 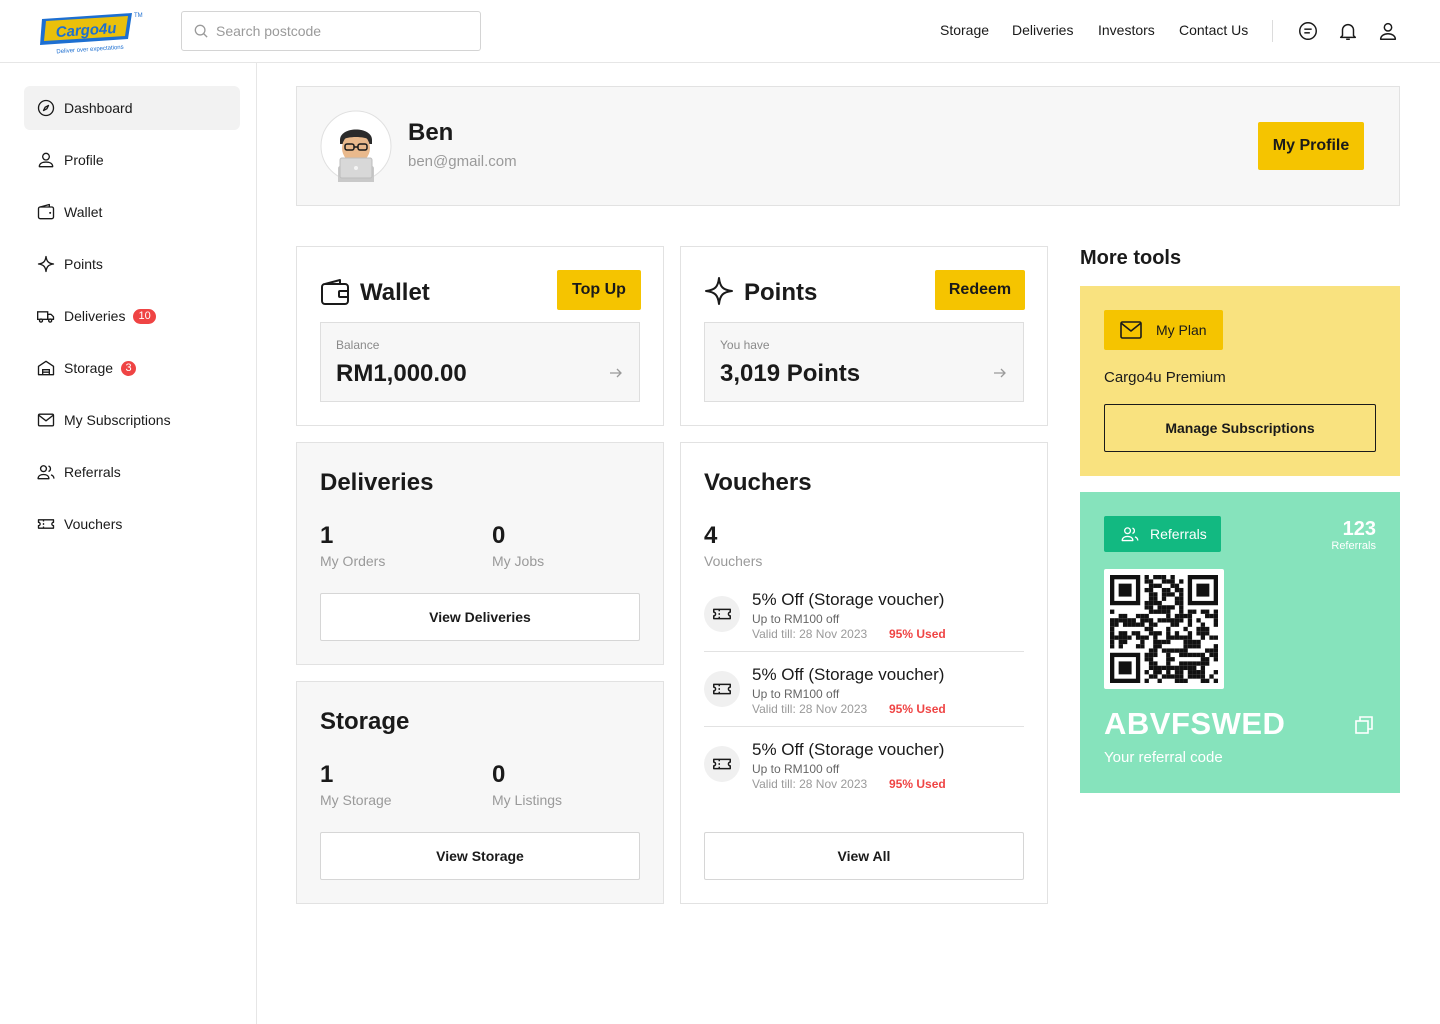 What do you see at coordinates (848, 146) in the screenshot?
I see `profile-card: Ben ben@gmail.com My Profile` at bounding box center [848, 146].